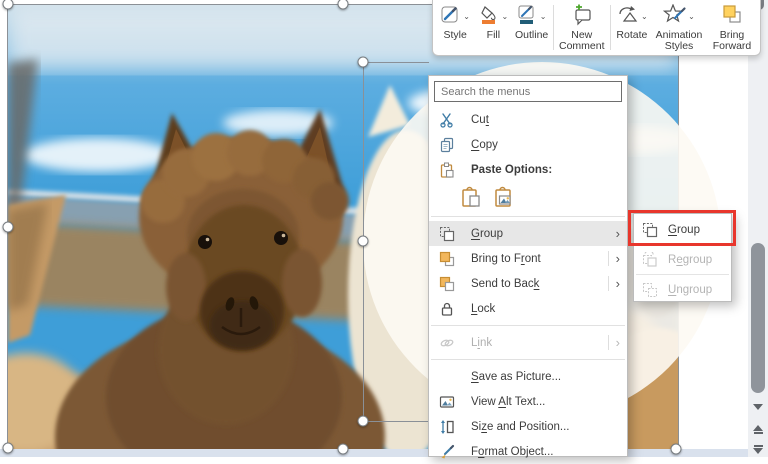 The width and height of the screenshot is (768, 464). Describe the element at coordinates (758, 407) in the screenshot. I see `scroll-down-icon` at that location.